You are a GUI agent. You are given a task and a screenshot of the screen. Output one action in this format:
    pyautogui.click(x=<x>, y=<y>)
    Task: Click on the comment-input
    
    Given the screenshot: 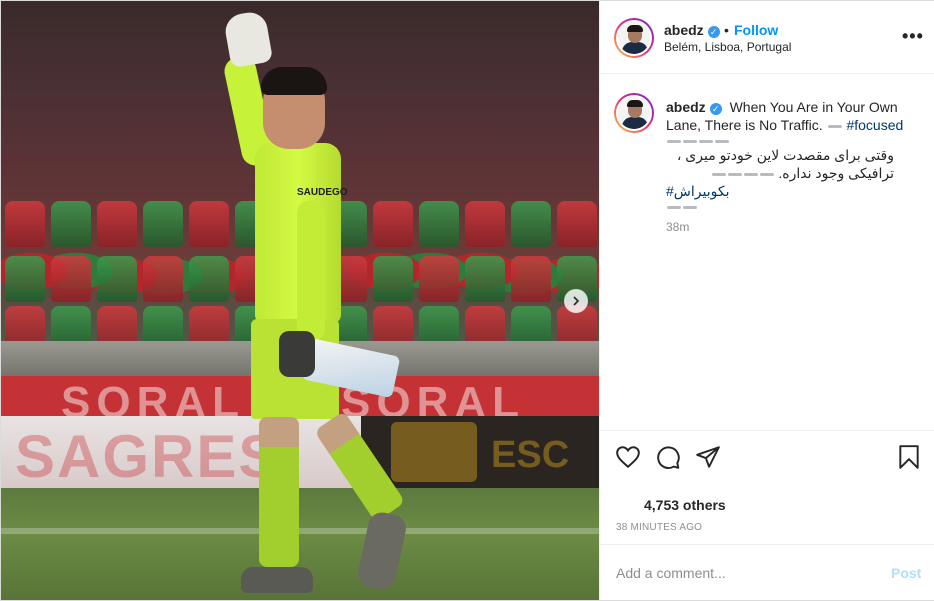 What is the action you would take?
    pyautogui.click(x=746, y=573)
    